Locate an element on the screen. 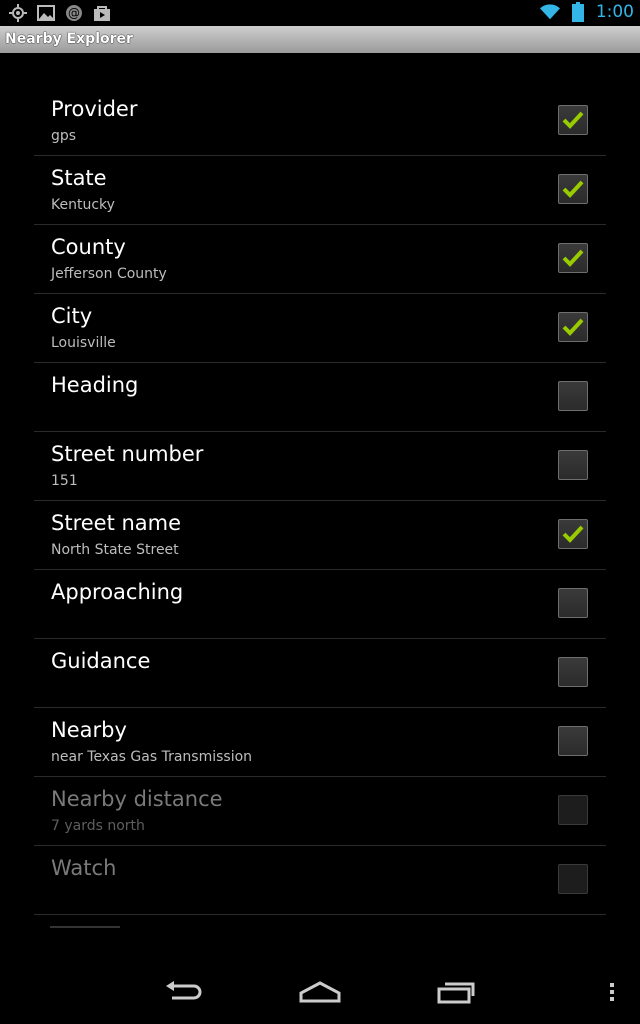  preference-street-name: Street name North State Street is located at coordinates (320, 535).